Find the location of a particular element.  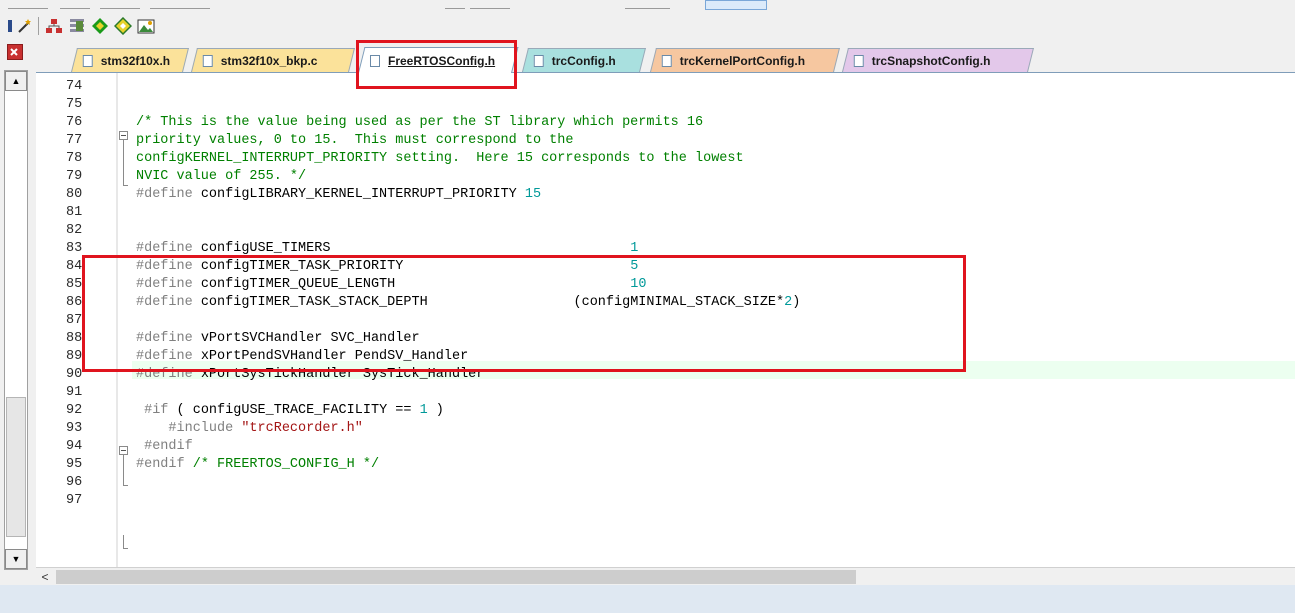

image-icon is located at coordinates (146, 26).